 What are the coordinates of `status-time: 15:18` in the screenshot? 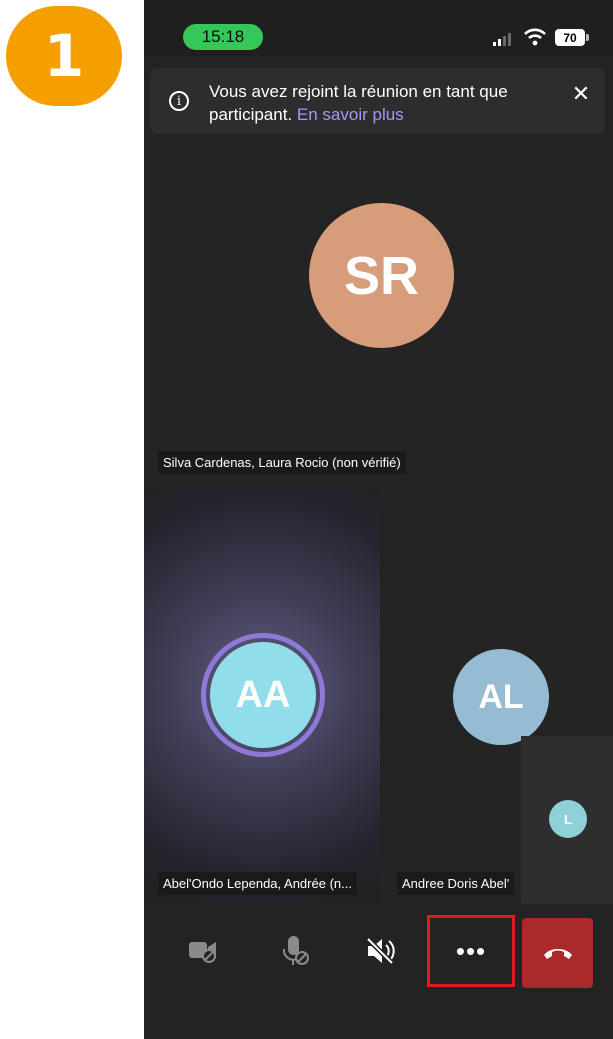 It's located at (223, 37).